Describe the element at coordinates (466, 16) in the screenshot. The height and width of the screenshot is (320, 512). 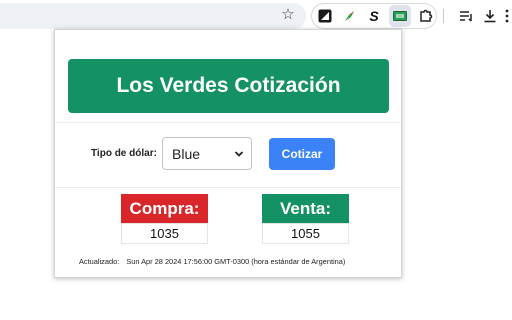
I see `reading-list-icon` at that location.